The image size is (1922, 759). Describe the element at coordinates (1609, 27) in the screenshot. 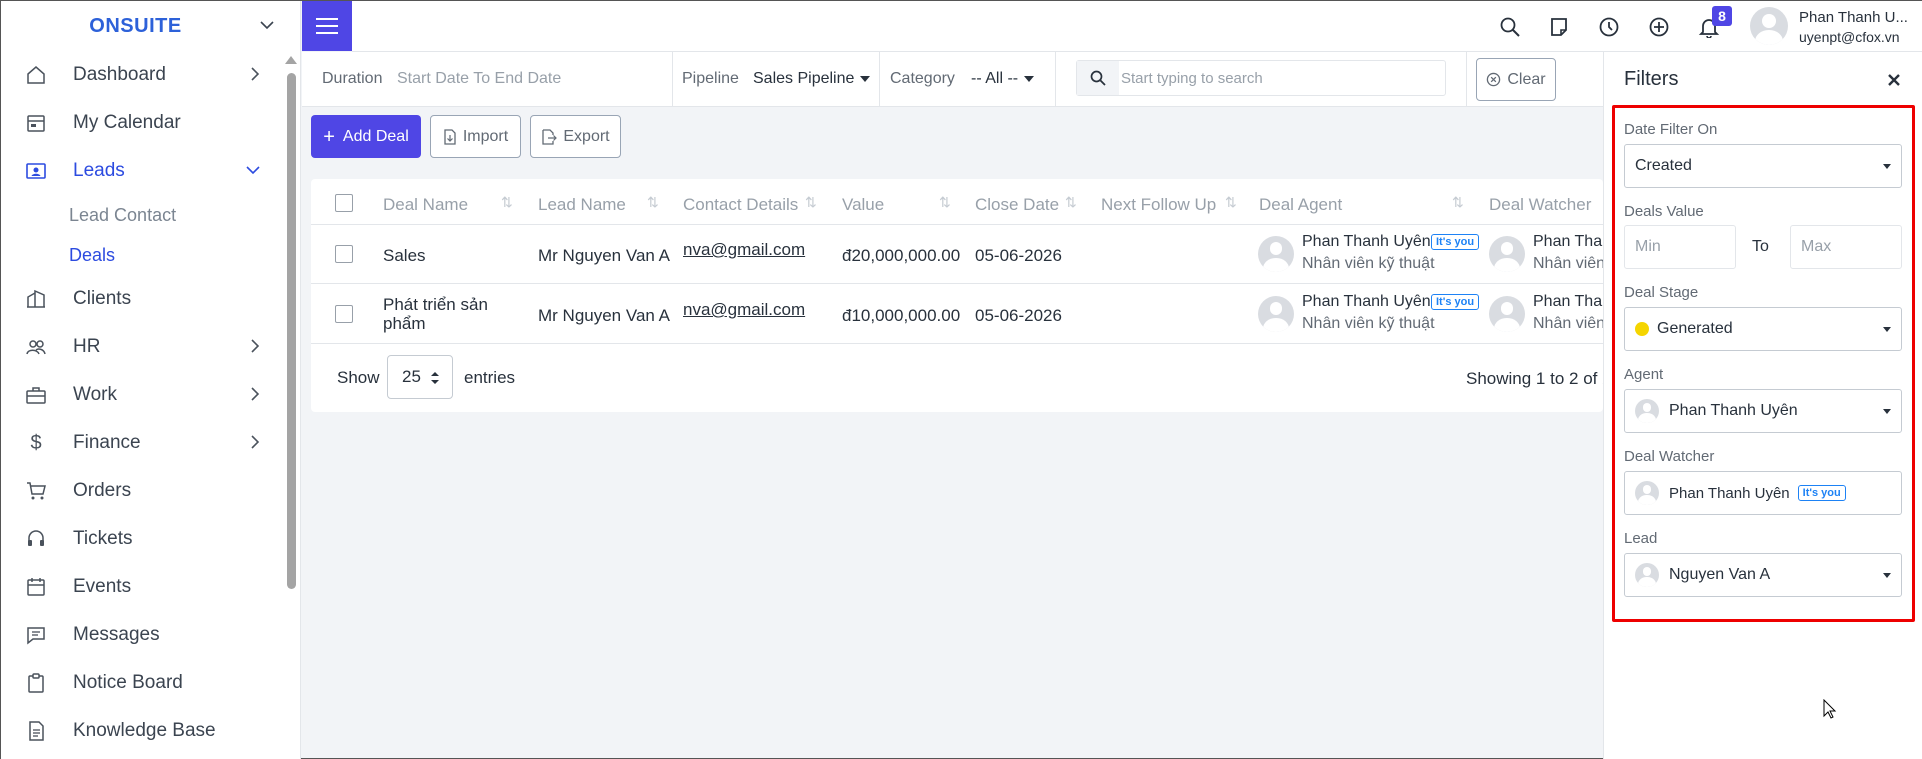

I see `clock-icon` at that location.